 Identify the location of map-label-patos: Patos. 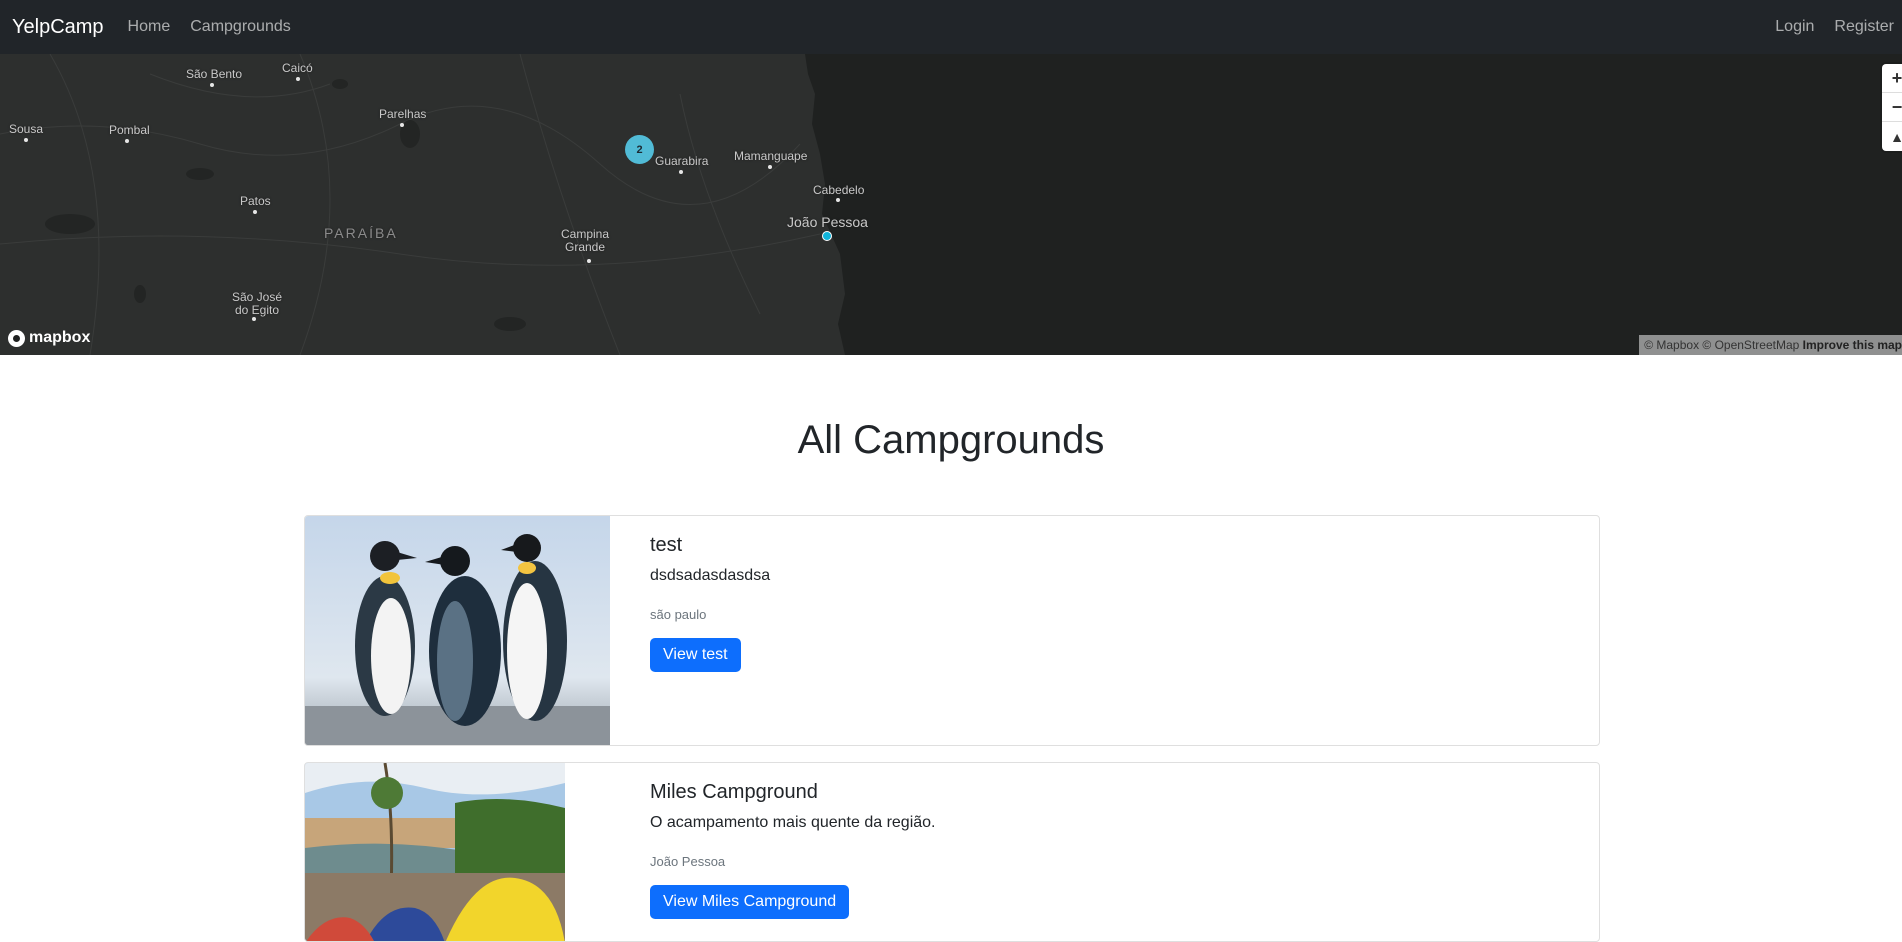
(255, 201).